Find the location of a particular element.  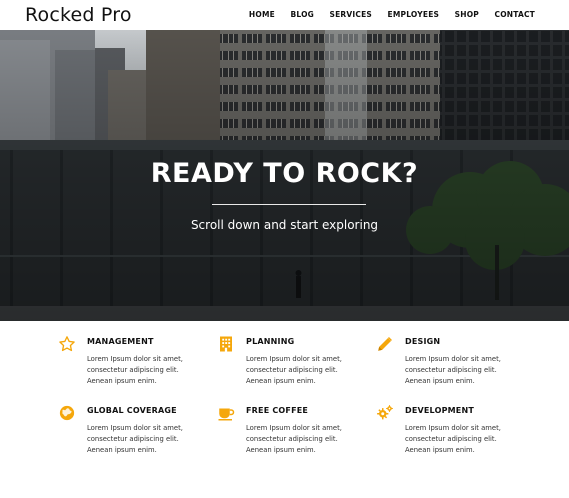

nav-item-contact: CONTACT is located at coordinates (514, 14).